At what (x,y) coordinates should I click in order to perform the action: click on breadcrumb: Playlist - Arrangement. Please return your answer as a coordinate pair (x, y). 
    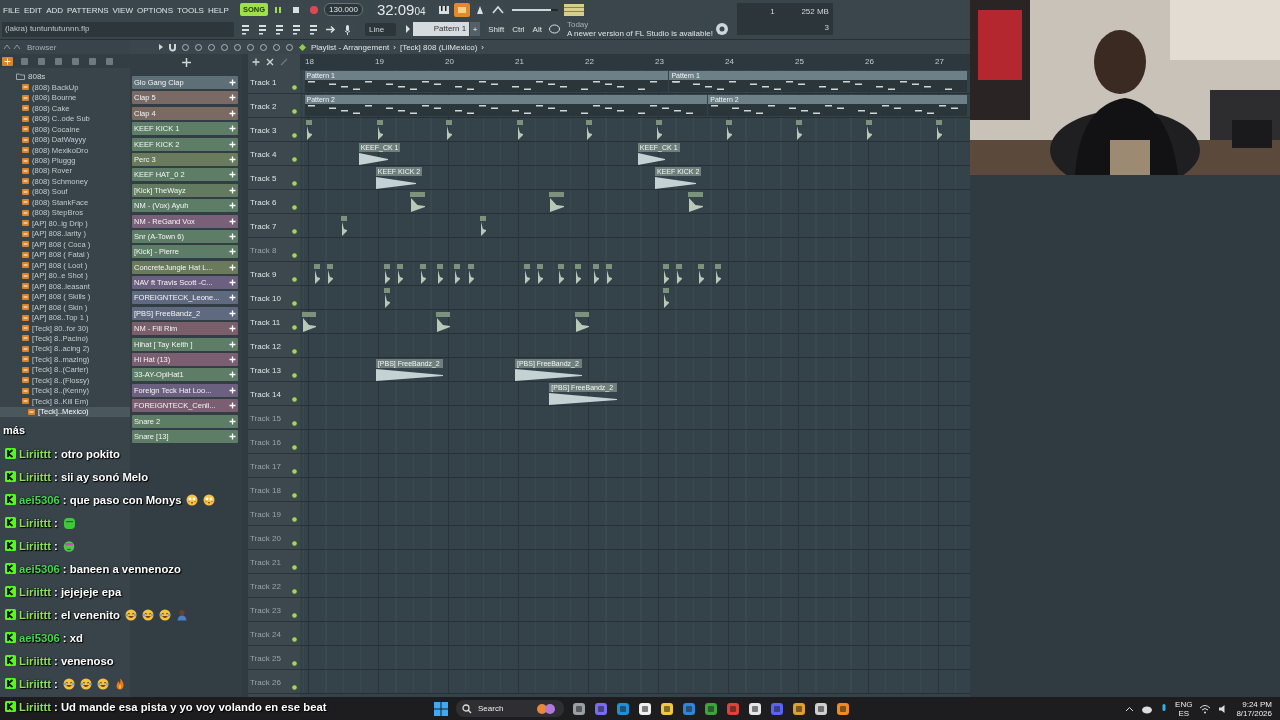
    Looking at the image, I should click on (350, 47).